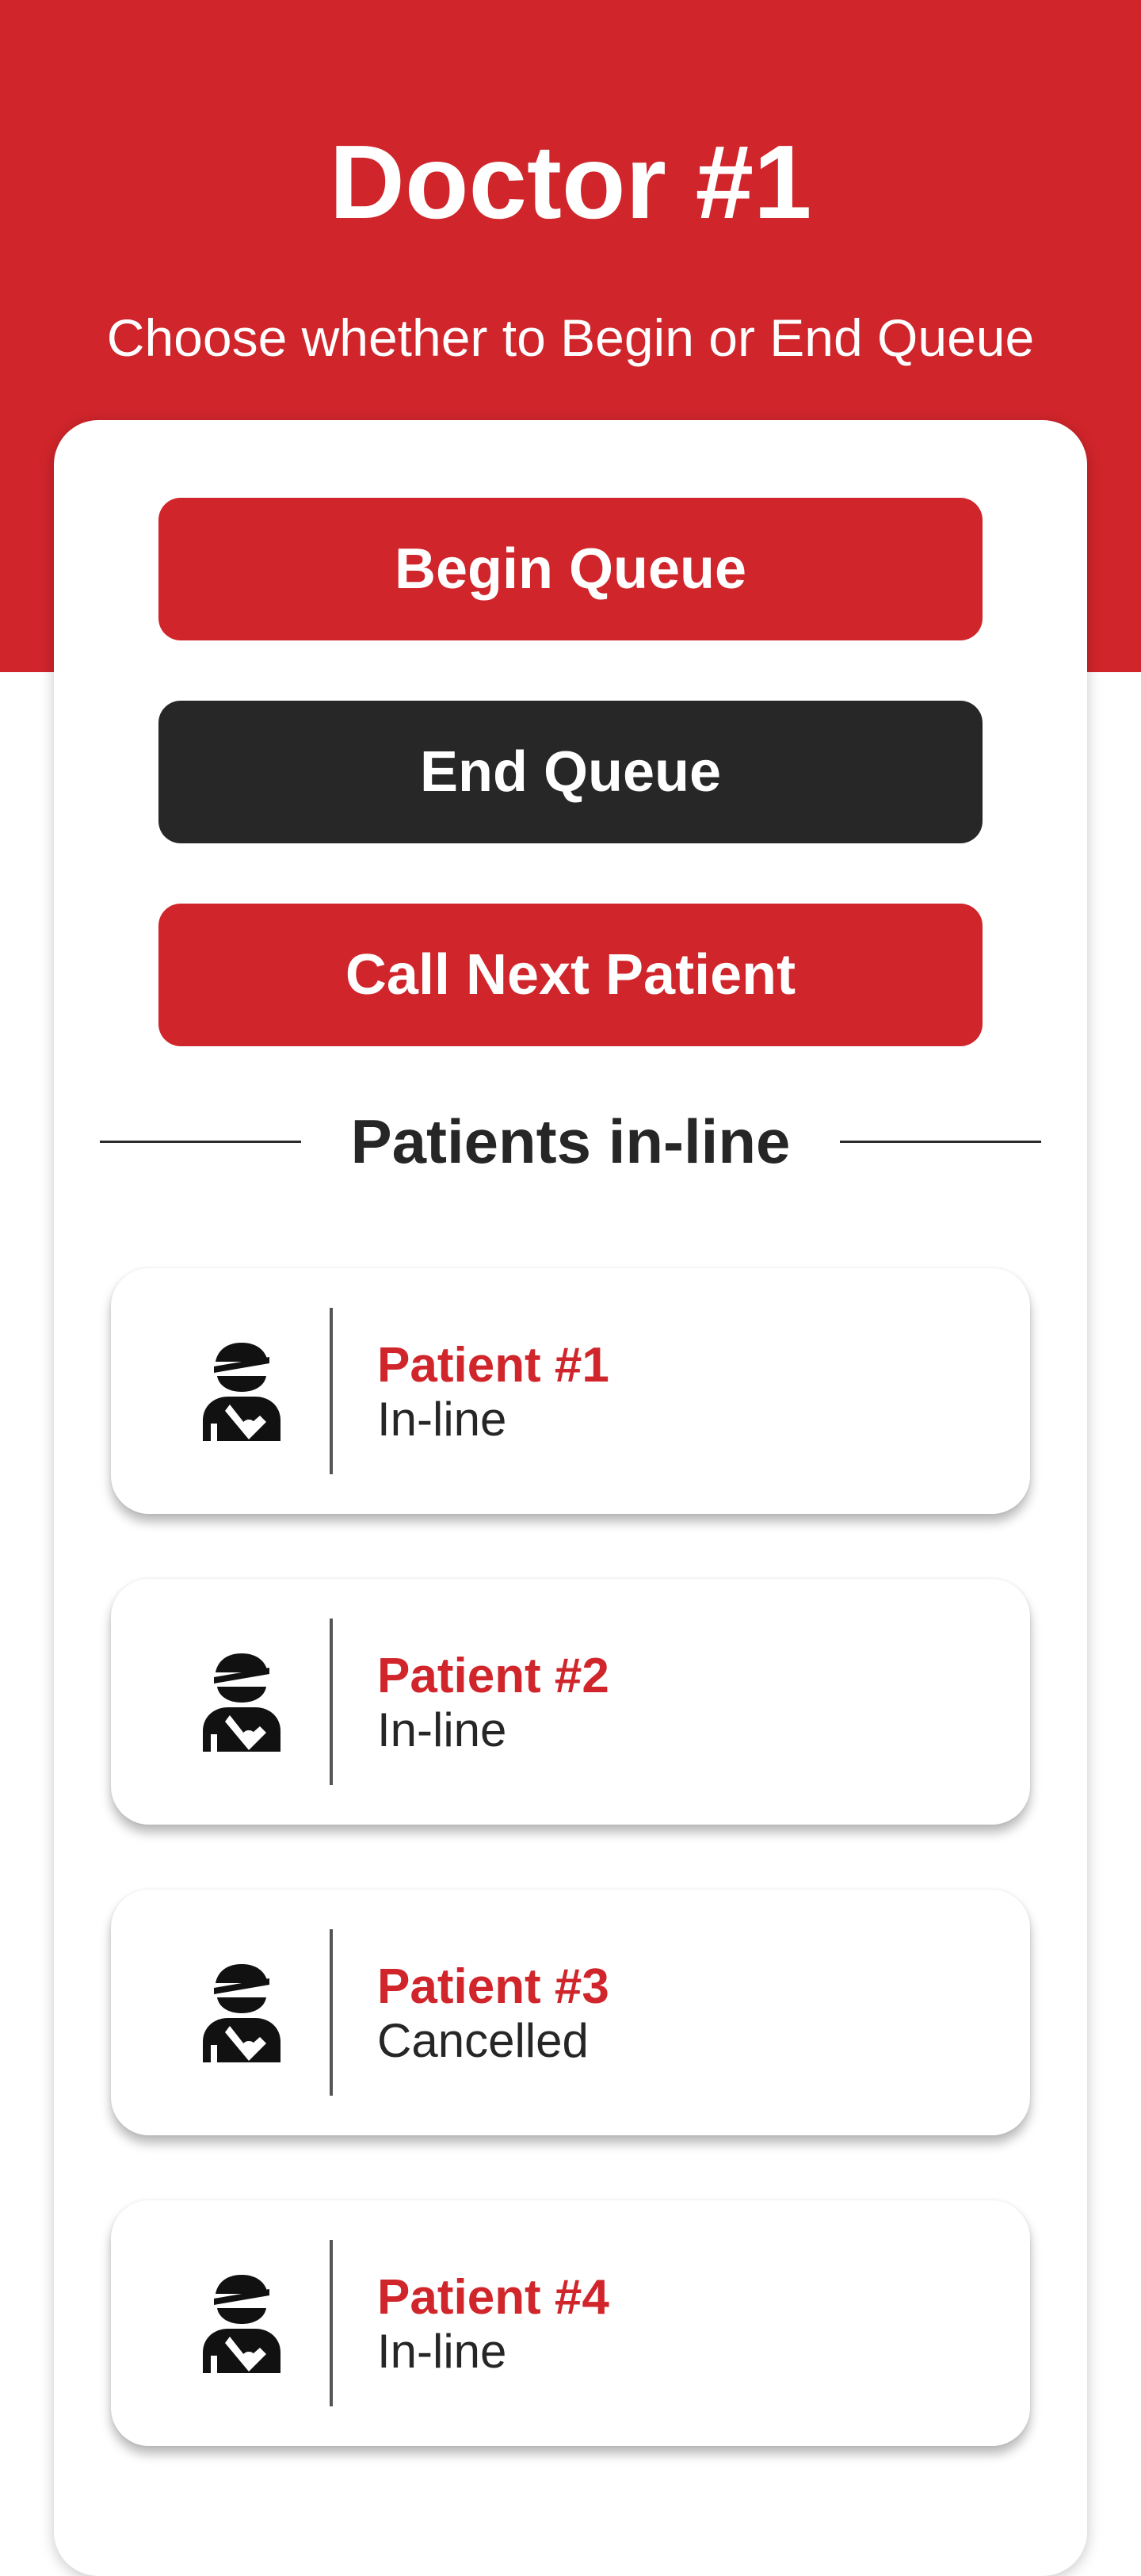 The width and height of the screenshot is (1141, 2576). I want to click on patient-card: Patient #2 In-line, so click(570, 1702).